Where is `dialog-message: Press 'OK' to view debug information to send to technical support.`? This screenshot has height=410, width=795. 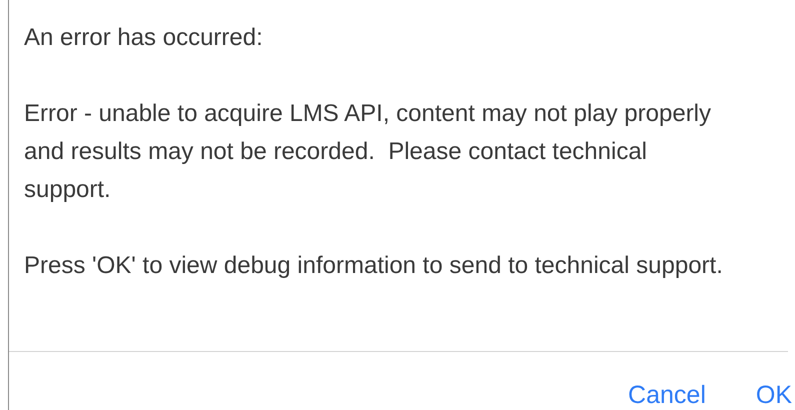
dialog-message: Press 'OK' to view debug information to send to technical support. is located at coordinates (374, 266).